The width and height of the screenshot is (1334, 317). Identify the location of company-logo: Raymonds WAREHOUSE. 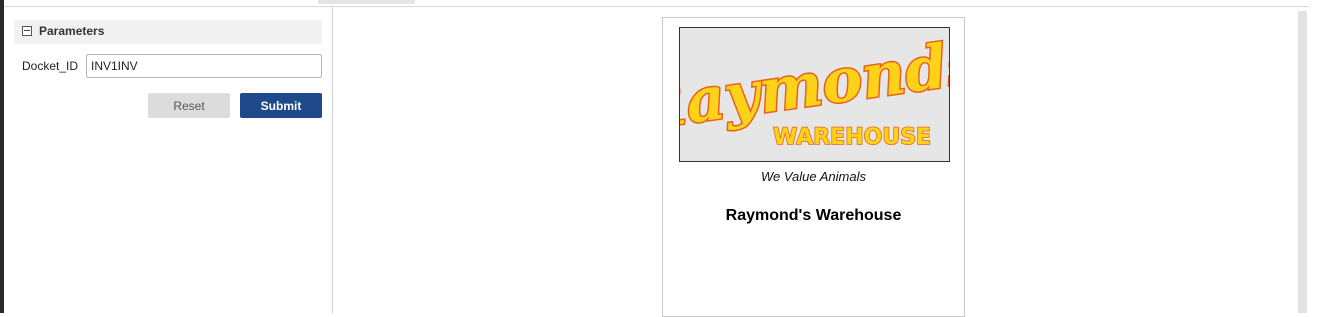
(814, 94).